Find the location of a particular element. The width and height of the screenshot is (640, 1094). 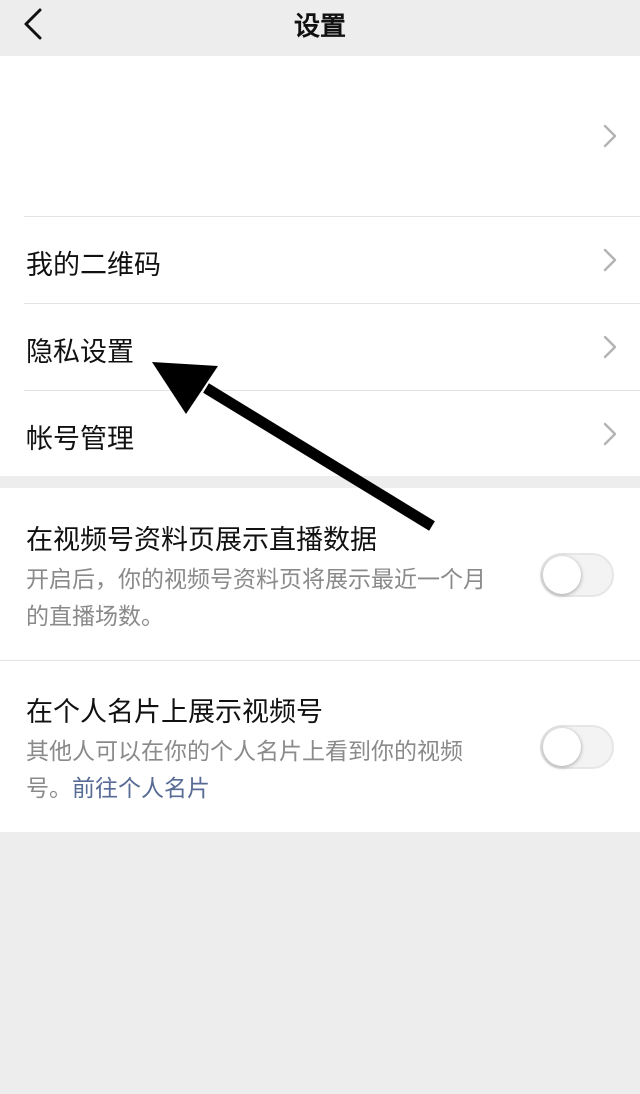

toggle-show-on-card is located at coordinates (577, 747).